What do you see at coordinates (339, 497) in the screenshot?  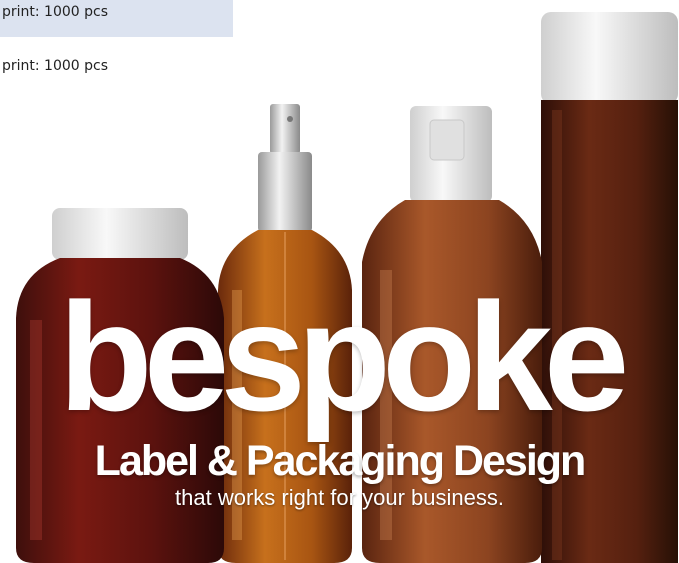 I see `banner-subline: that works right for your business.` at bounding box center [339, 497].